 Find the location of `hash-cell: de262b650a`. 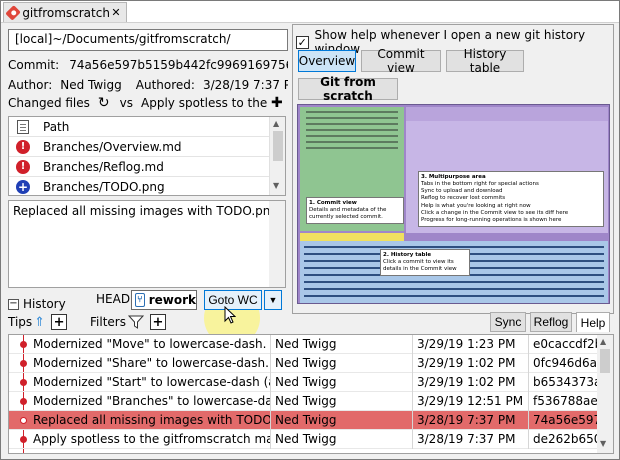

hash-cell: de262b650a is located at coordinates (566, 438).